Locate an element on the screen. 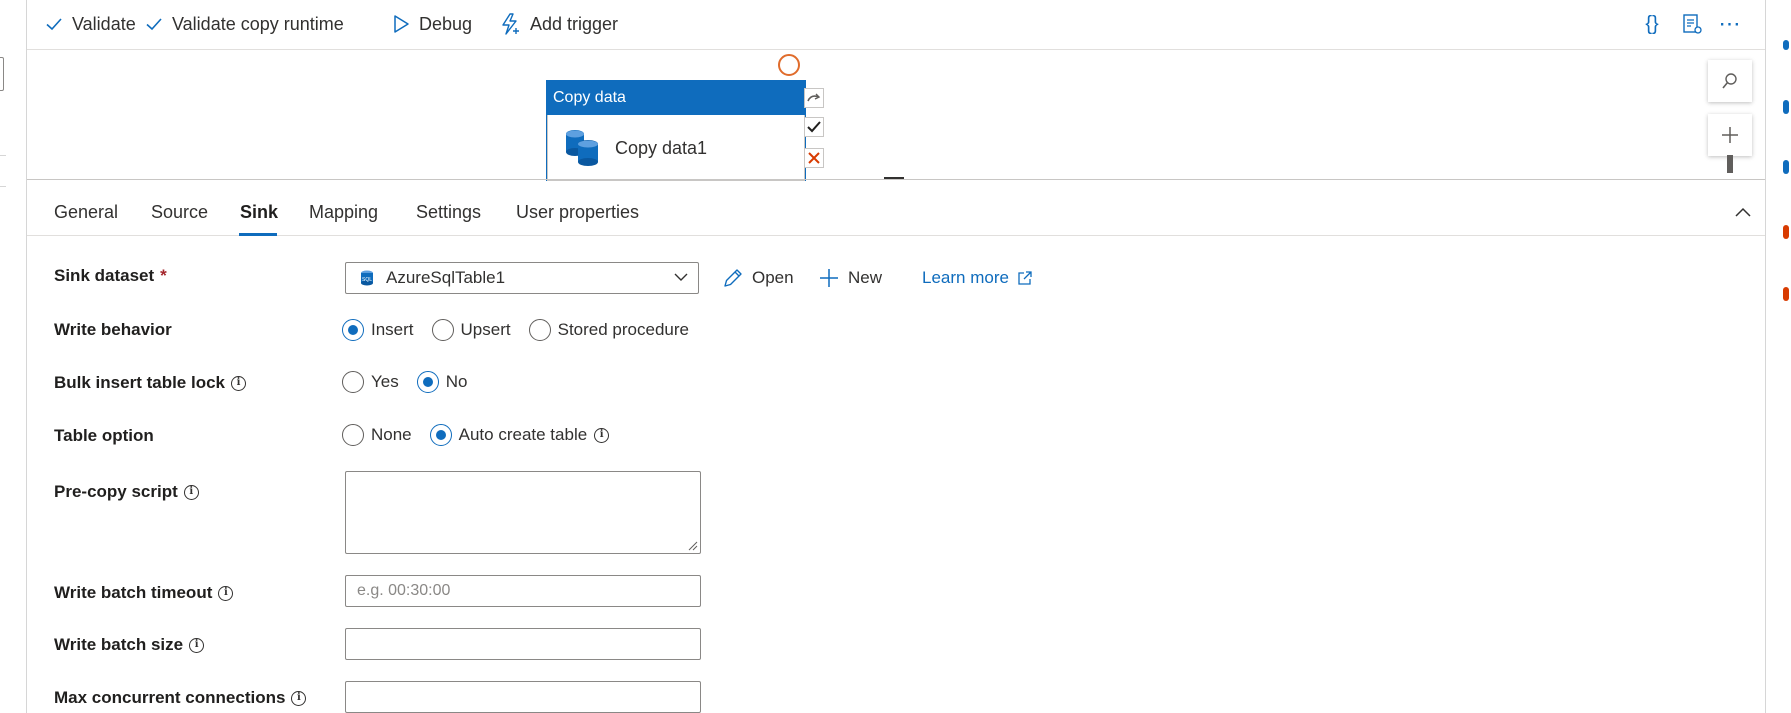 This screenshot has height=713, width=1791. learn-more-link: Learn more is located at coordinates (977, 278).